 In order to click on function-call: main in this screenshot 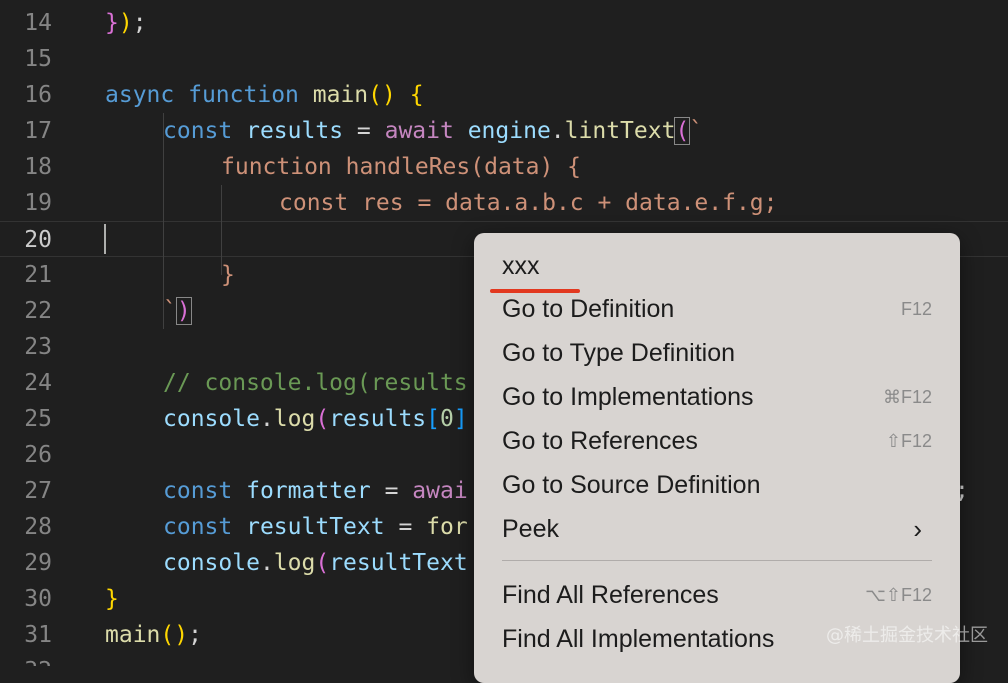, I will do `click(133, 635)`.